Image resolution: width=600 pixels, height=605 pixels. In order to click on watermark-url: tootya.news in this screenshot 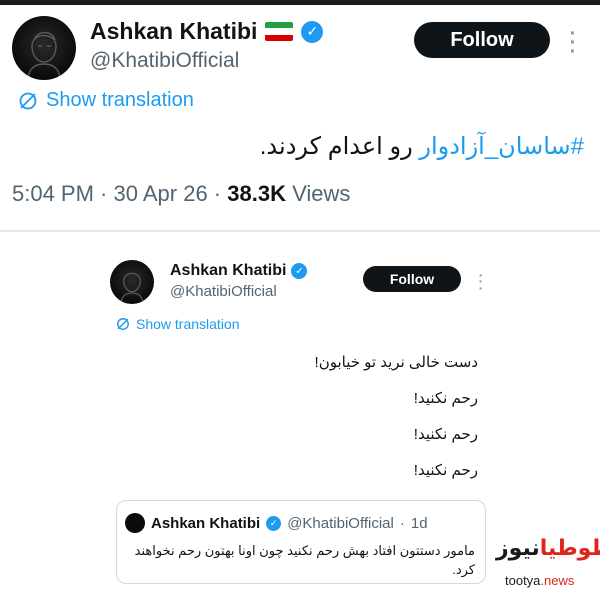, I will do `click(539, 580)`.